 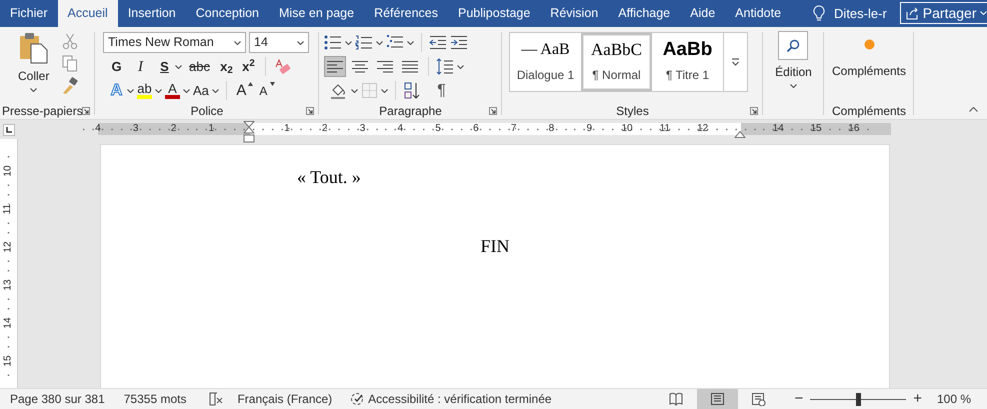 What do you see at coordinates (9, 130) in the screenshot?
I see `tab-selector-icon` at bounding box center [9, 130].